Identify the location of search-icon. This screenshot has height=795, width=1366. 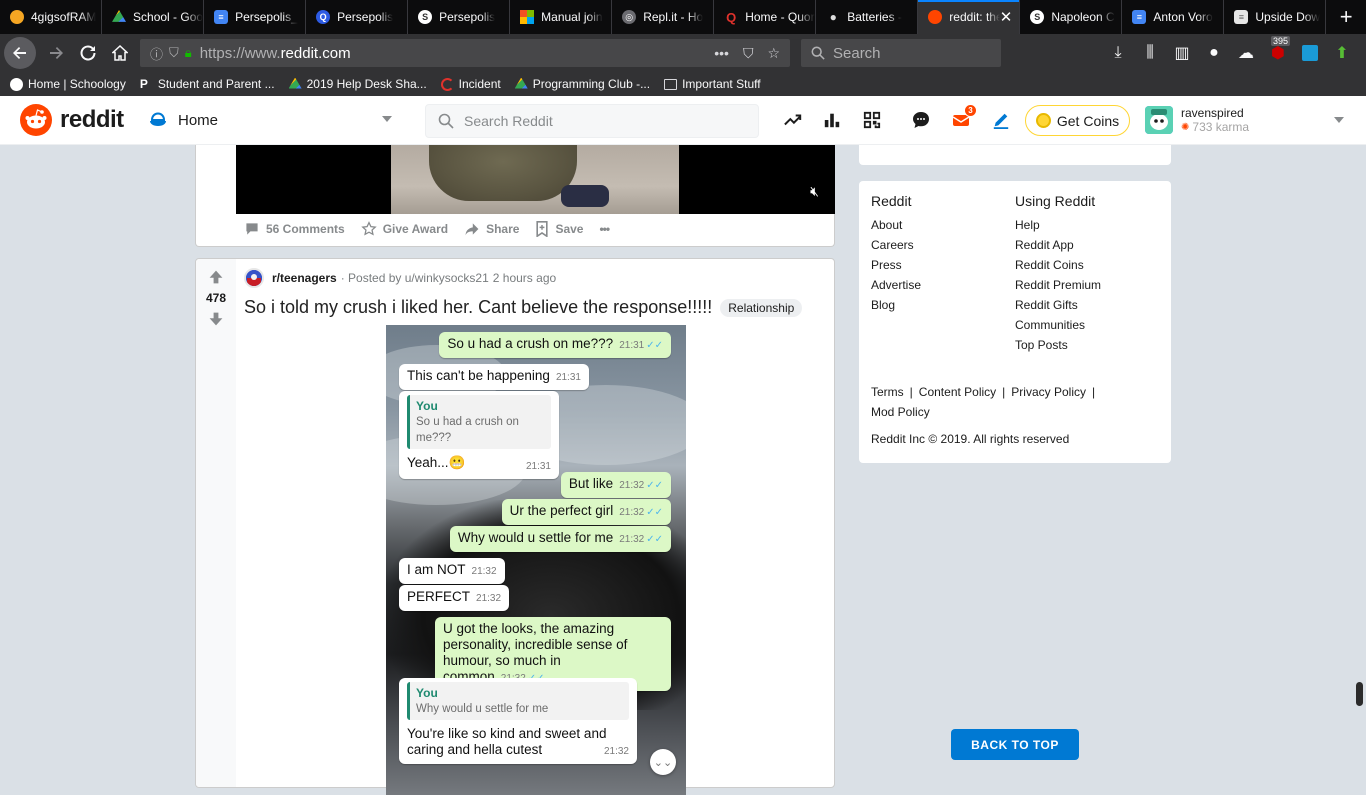
(446, 121).